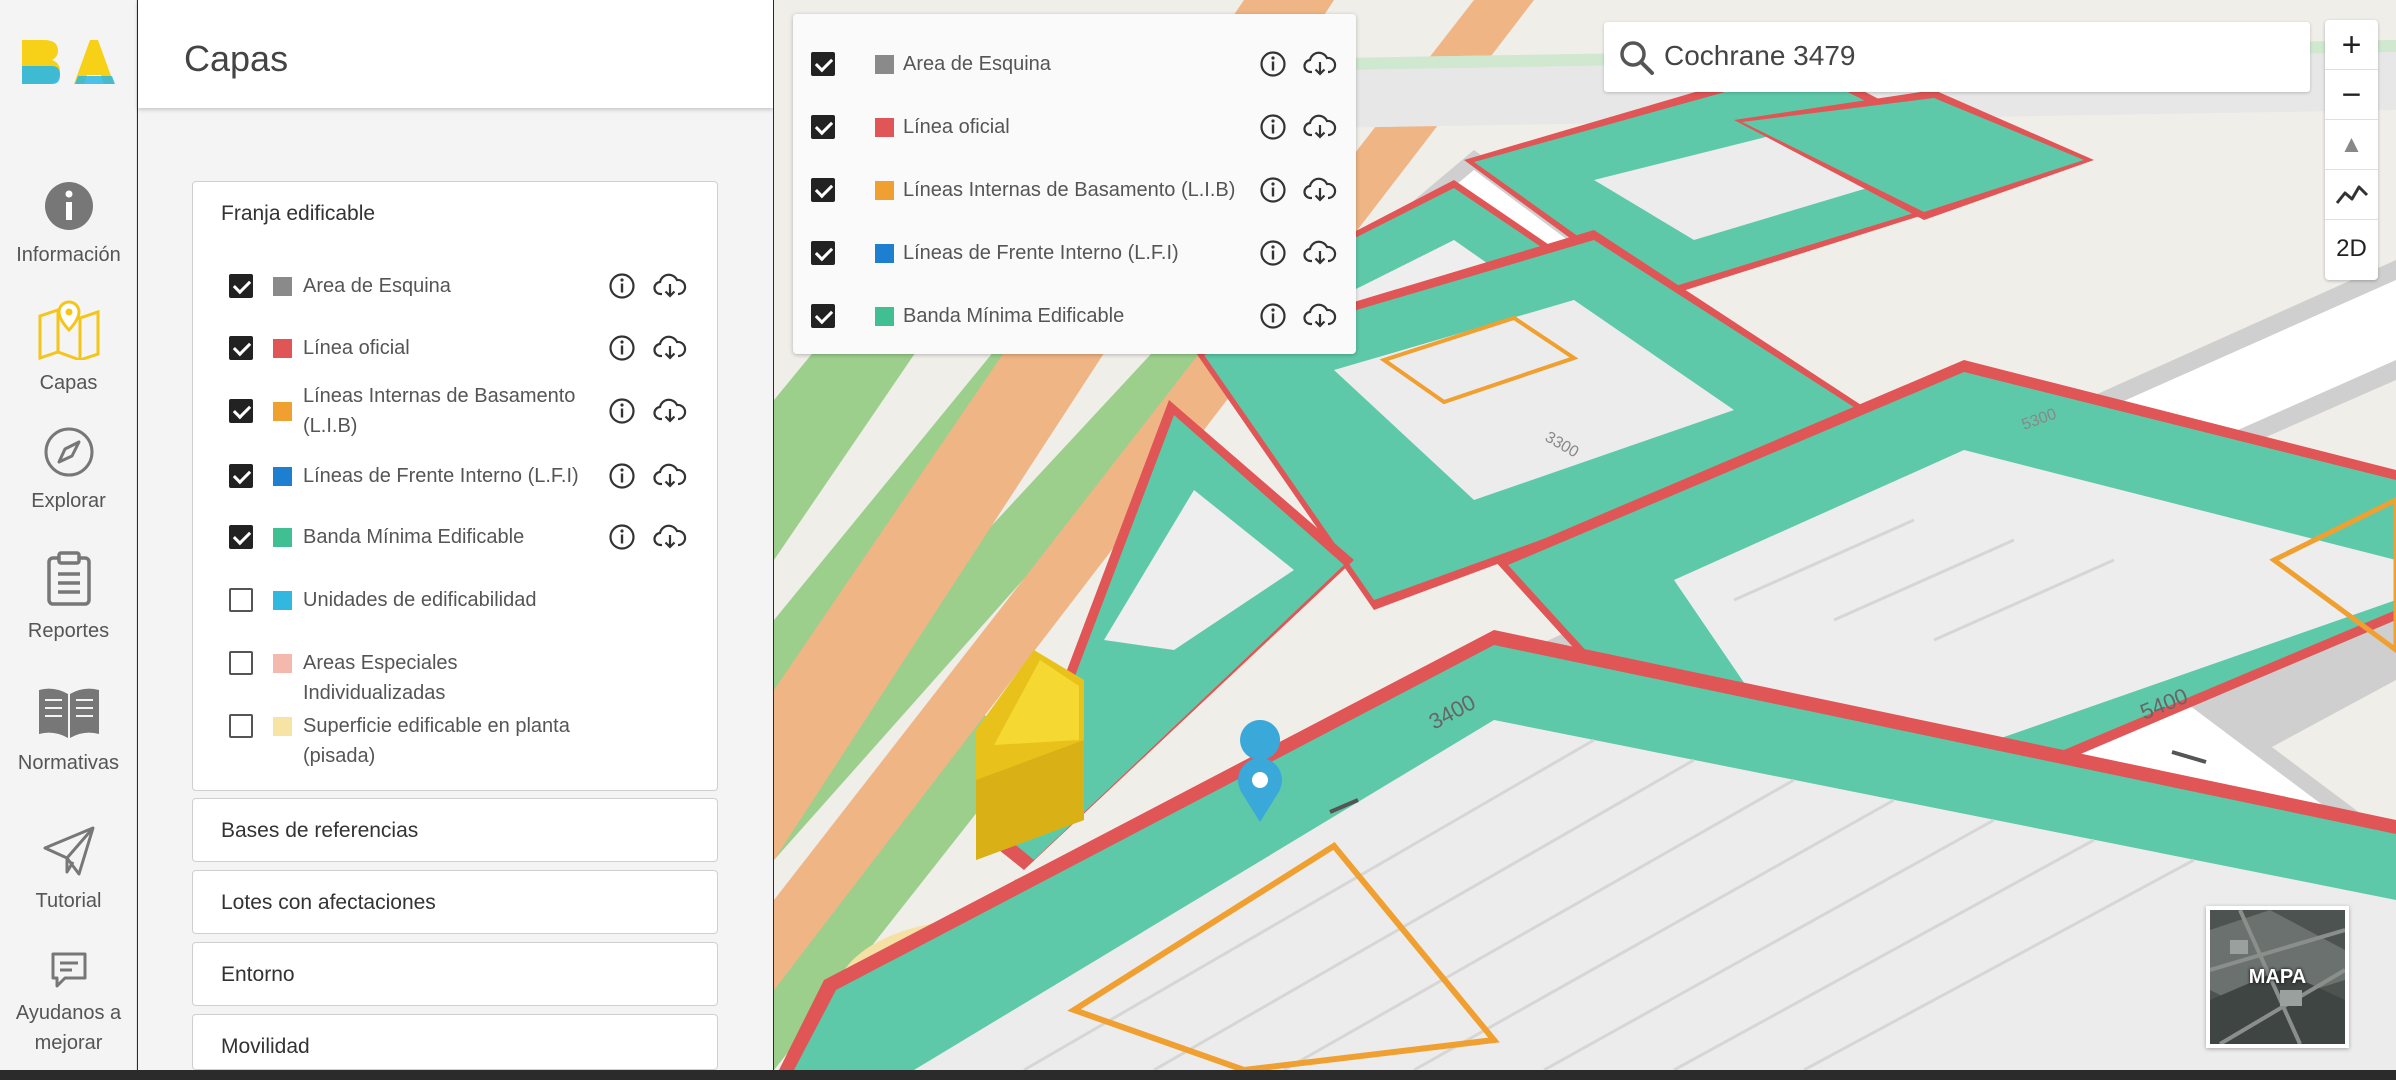 The height and width of the screenshot is (1080, 2396). Describe the element at coordinates (455, 607) in the screenshot. I see `layer-row: Unidades de edificabilidad` at that location.